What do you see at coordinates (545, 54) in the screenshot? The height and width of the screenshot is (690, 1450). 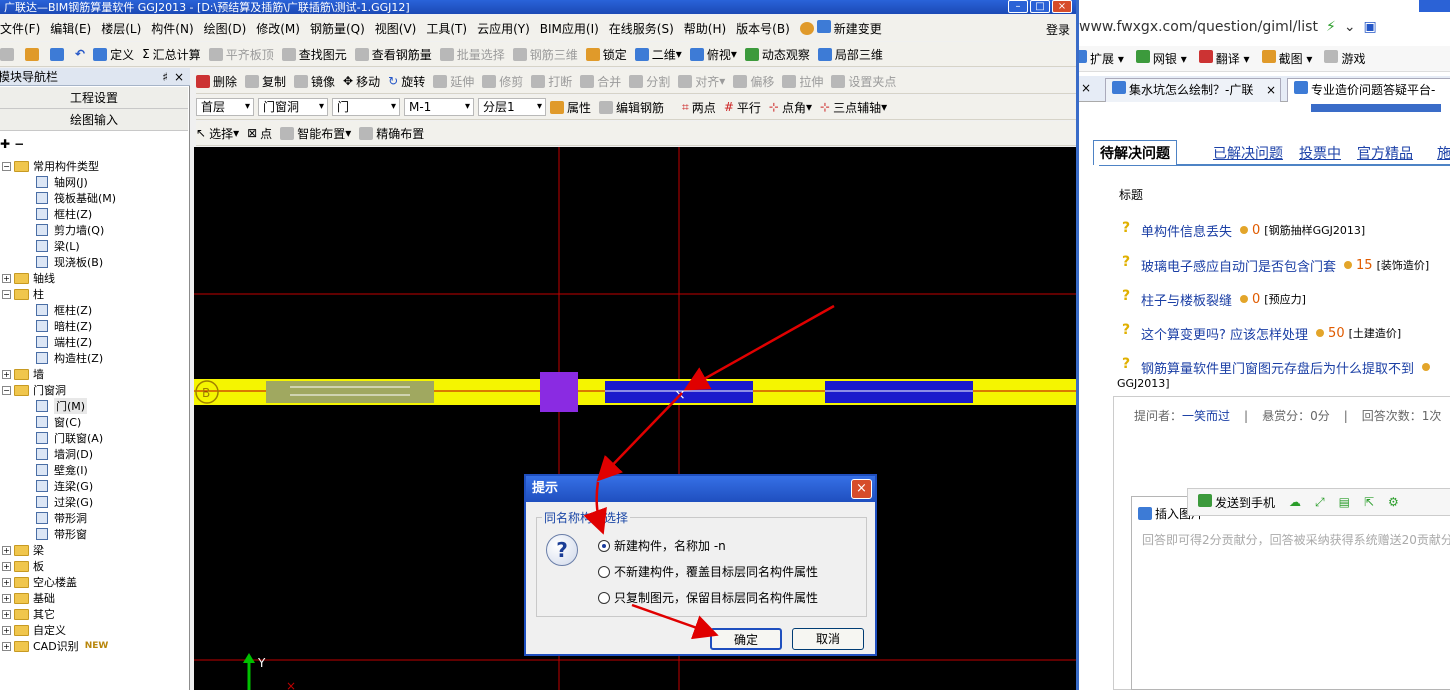 I see `rebar-3d-button: 钢筋三维` at bounding box center [545, 54].